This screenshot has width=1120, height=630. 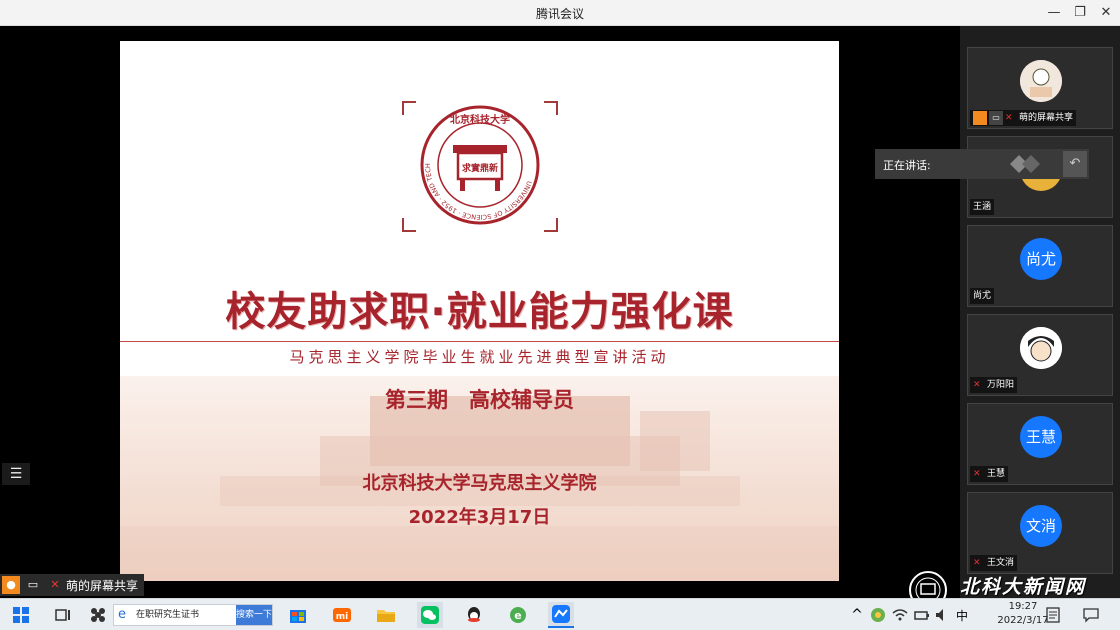 What do you see at coordinates (98, 615) in the screenshot?
I see `pinwheel-app-icon` at bounding box center [98, 615].